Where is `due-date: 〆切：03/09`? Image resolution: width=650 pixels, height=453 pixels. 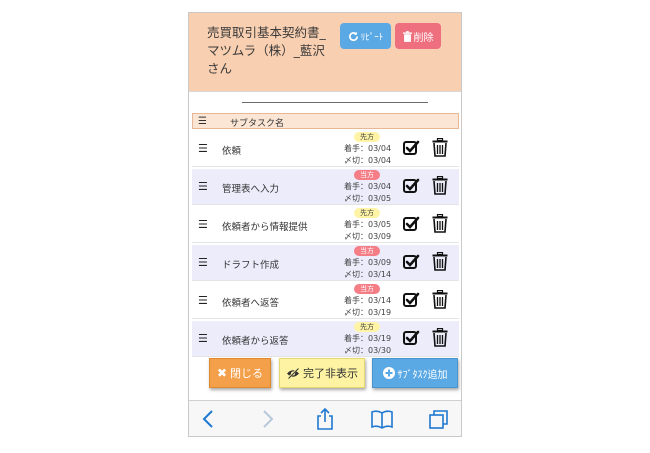
due-date: 〆切：03/09 is located at coordinates (368, 236).